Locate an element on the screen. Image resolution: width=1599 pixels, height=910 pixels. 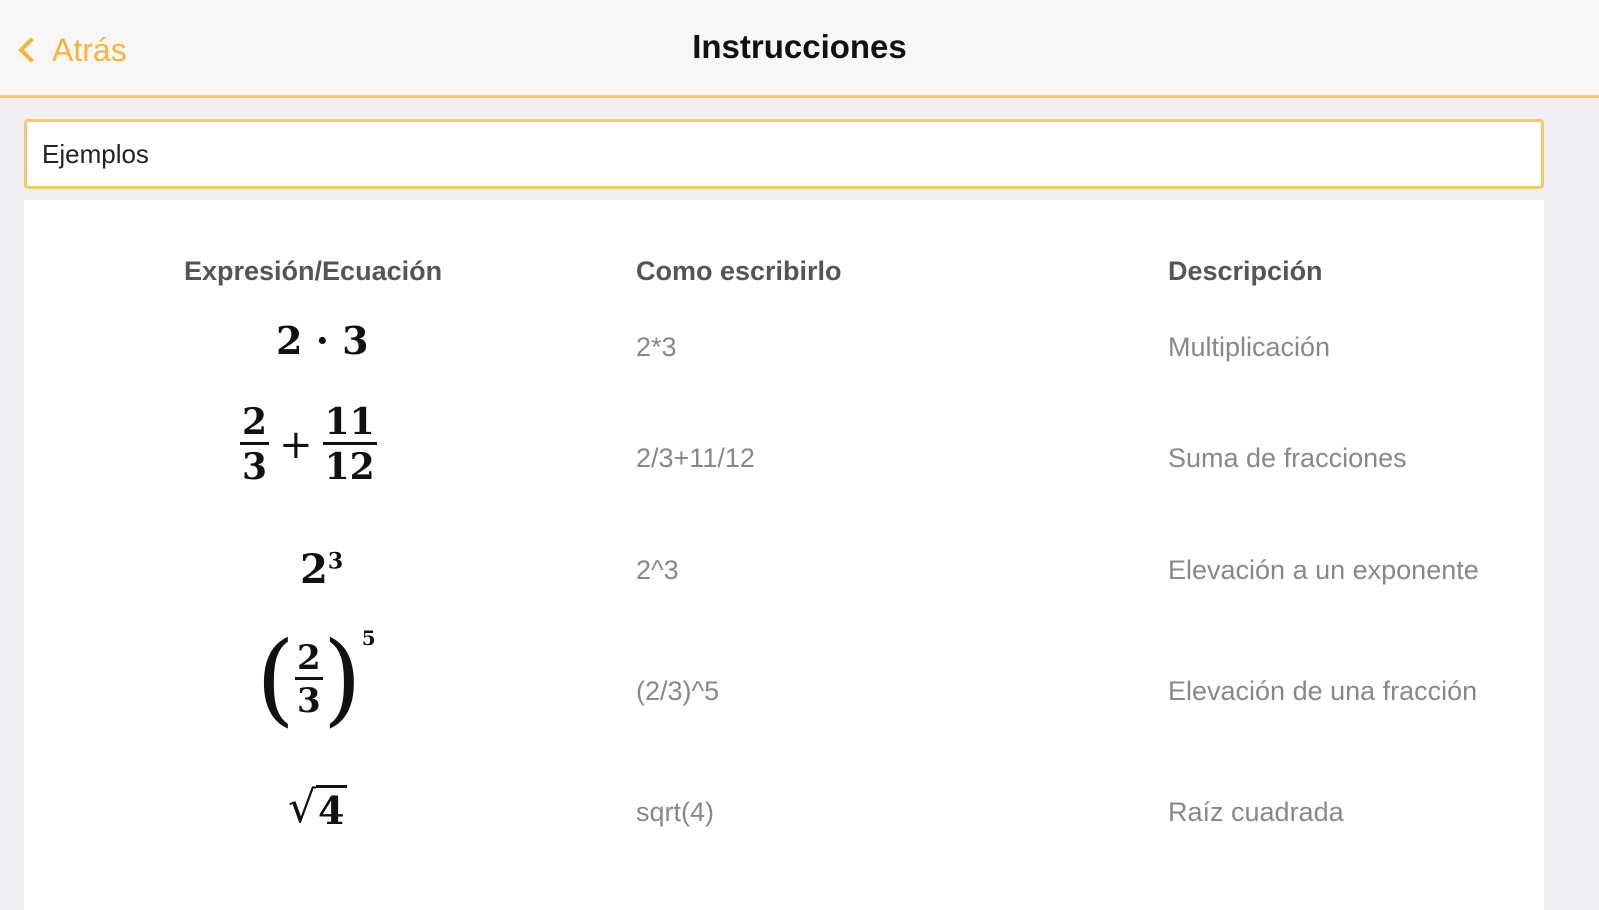
expression-square-root: √ 4 is located at coordinates (317, 807).